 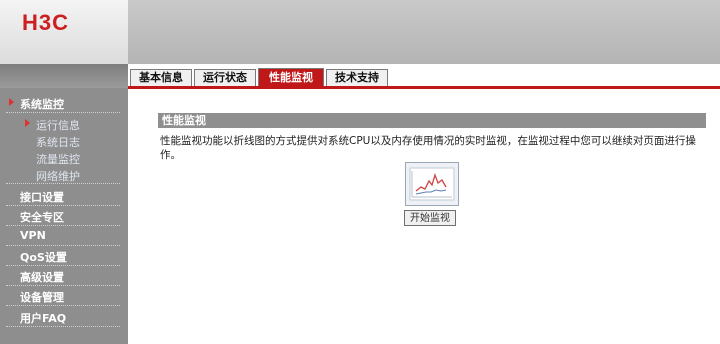 I want to click on sidebar-subitem-label: 系统日志, so click(x=58, y=142).